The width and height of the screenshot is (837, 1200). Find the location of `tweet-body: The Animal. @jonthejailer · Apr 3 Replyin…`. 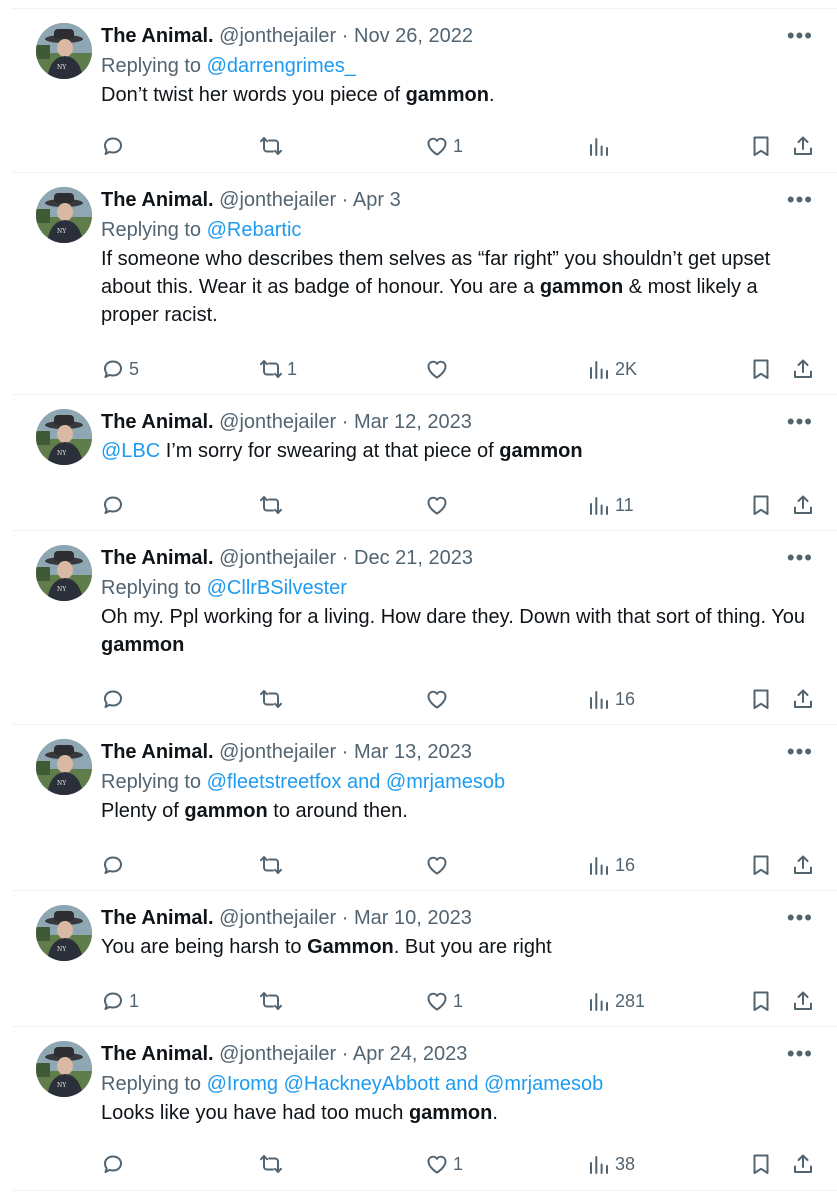

tweet-body: The Animal. @jonthejailer · Apr 3 Replyin… is located at coordinates (459, 257).